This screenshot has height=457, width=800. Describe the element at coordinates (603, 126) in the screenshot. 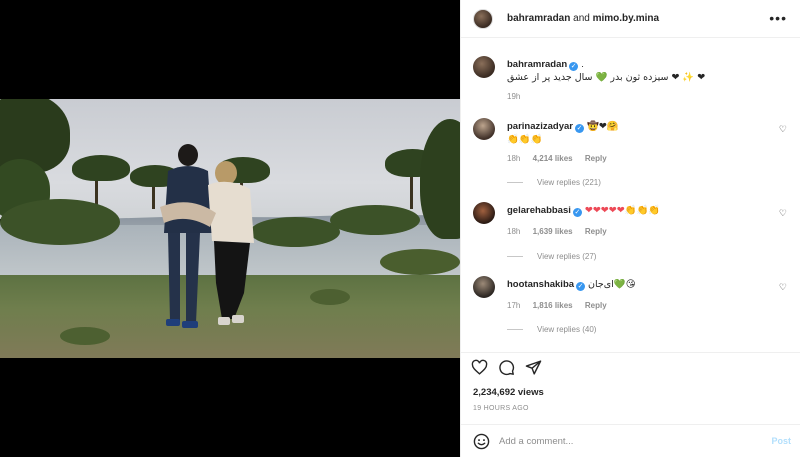

I see `comment-text: 🤠❤🤗` at that location.